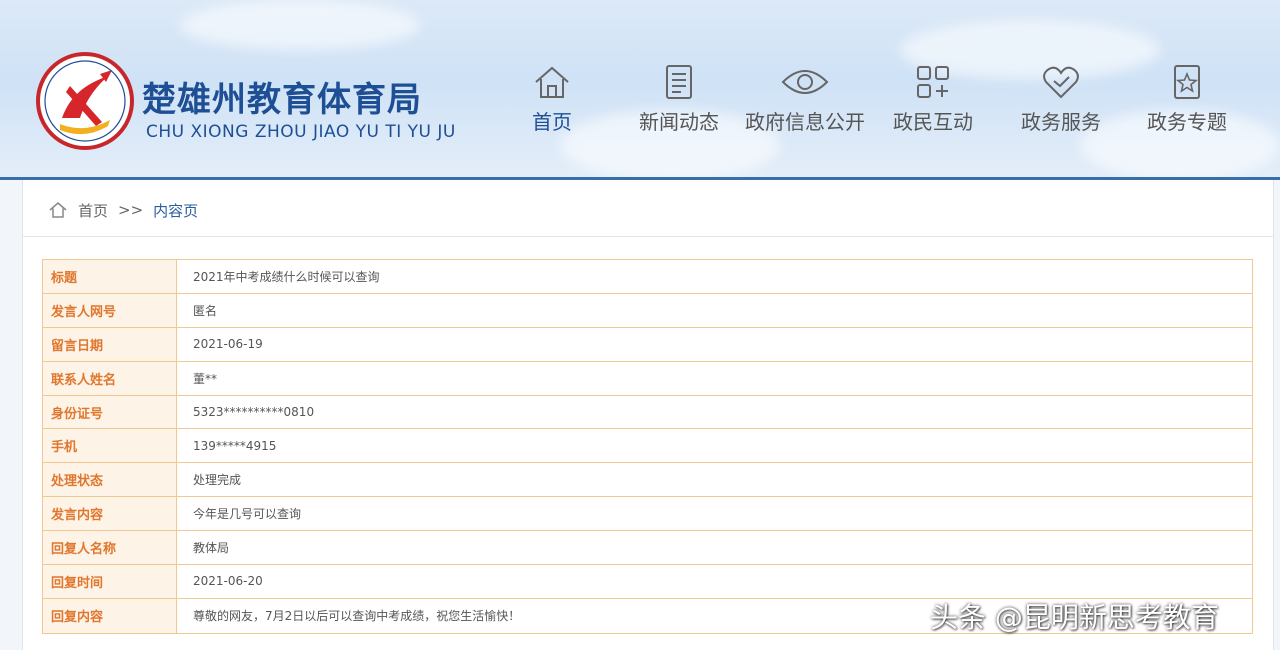 The height and width of the screenshot is (650, 1280). Describe the element at coordinates (552, 101) in the screenshot. I see `nav-item-home: 首页` at that location.